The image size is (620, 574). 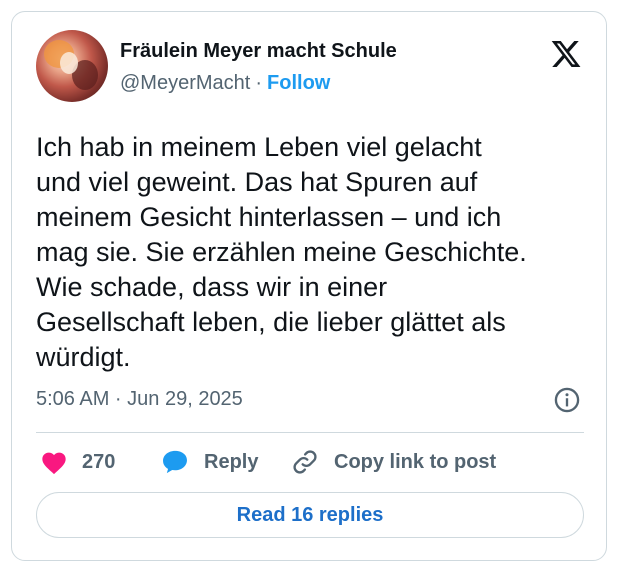 I want to click on reply-label: Reply, so click(x=231, y=461).